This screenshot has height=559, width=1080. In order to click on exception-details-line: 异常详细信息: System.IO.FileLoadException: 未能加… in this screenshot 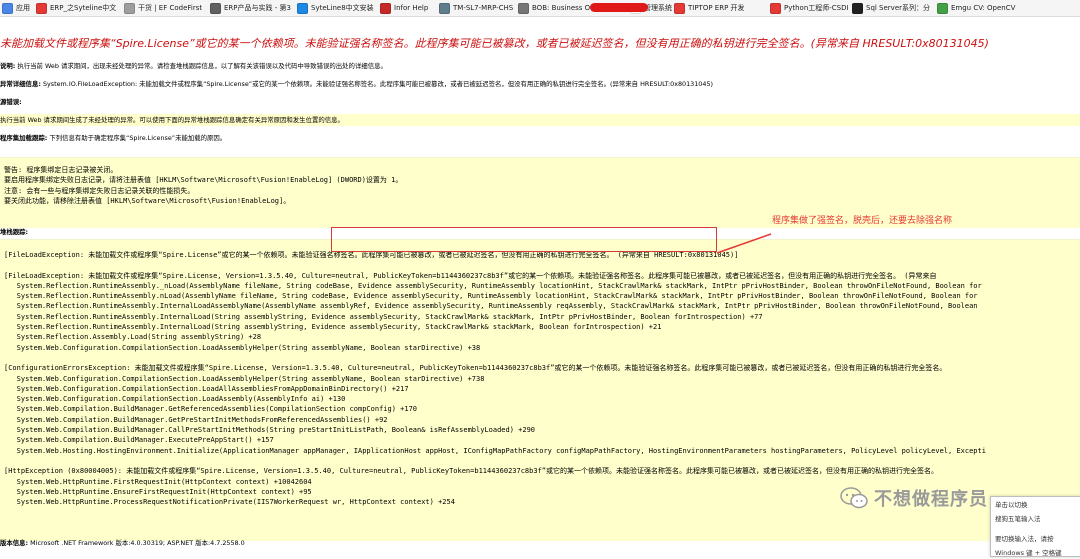, I will do `click(356, 83)`.